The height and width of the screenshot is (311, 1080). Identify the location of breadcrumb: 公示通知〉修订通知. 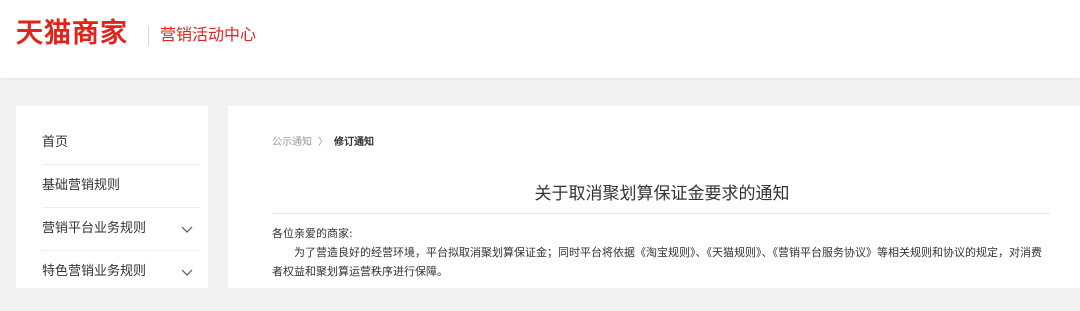
(323, 143).